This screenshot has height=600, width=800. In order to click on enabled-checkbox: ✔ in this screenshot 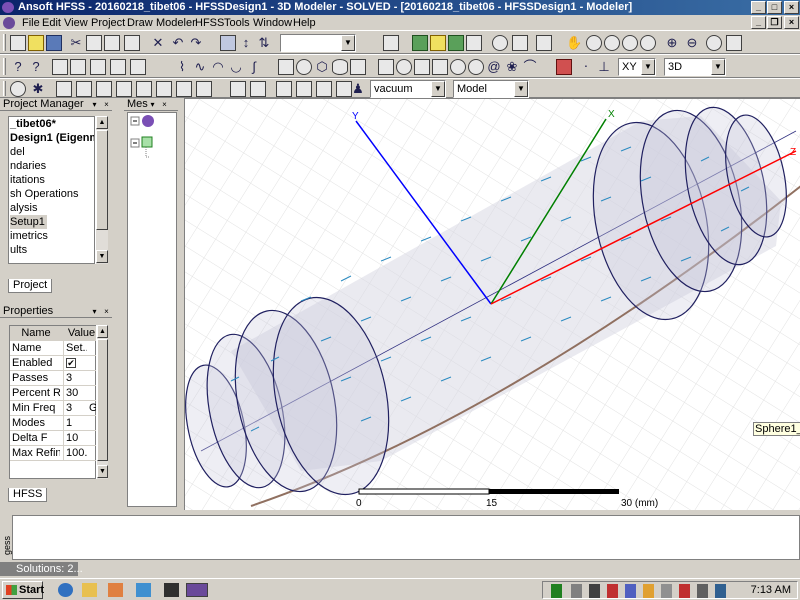, I will do `click(71, 363)`.